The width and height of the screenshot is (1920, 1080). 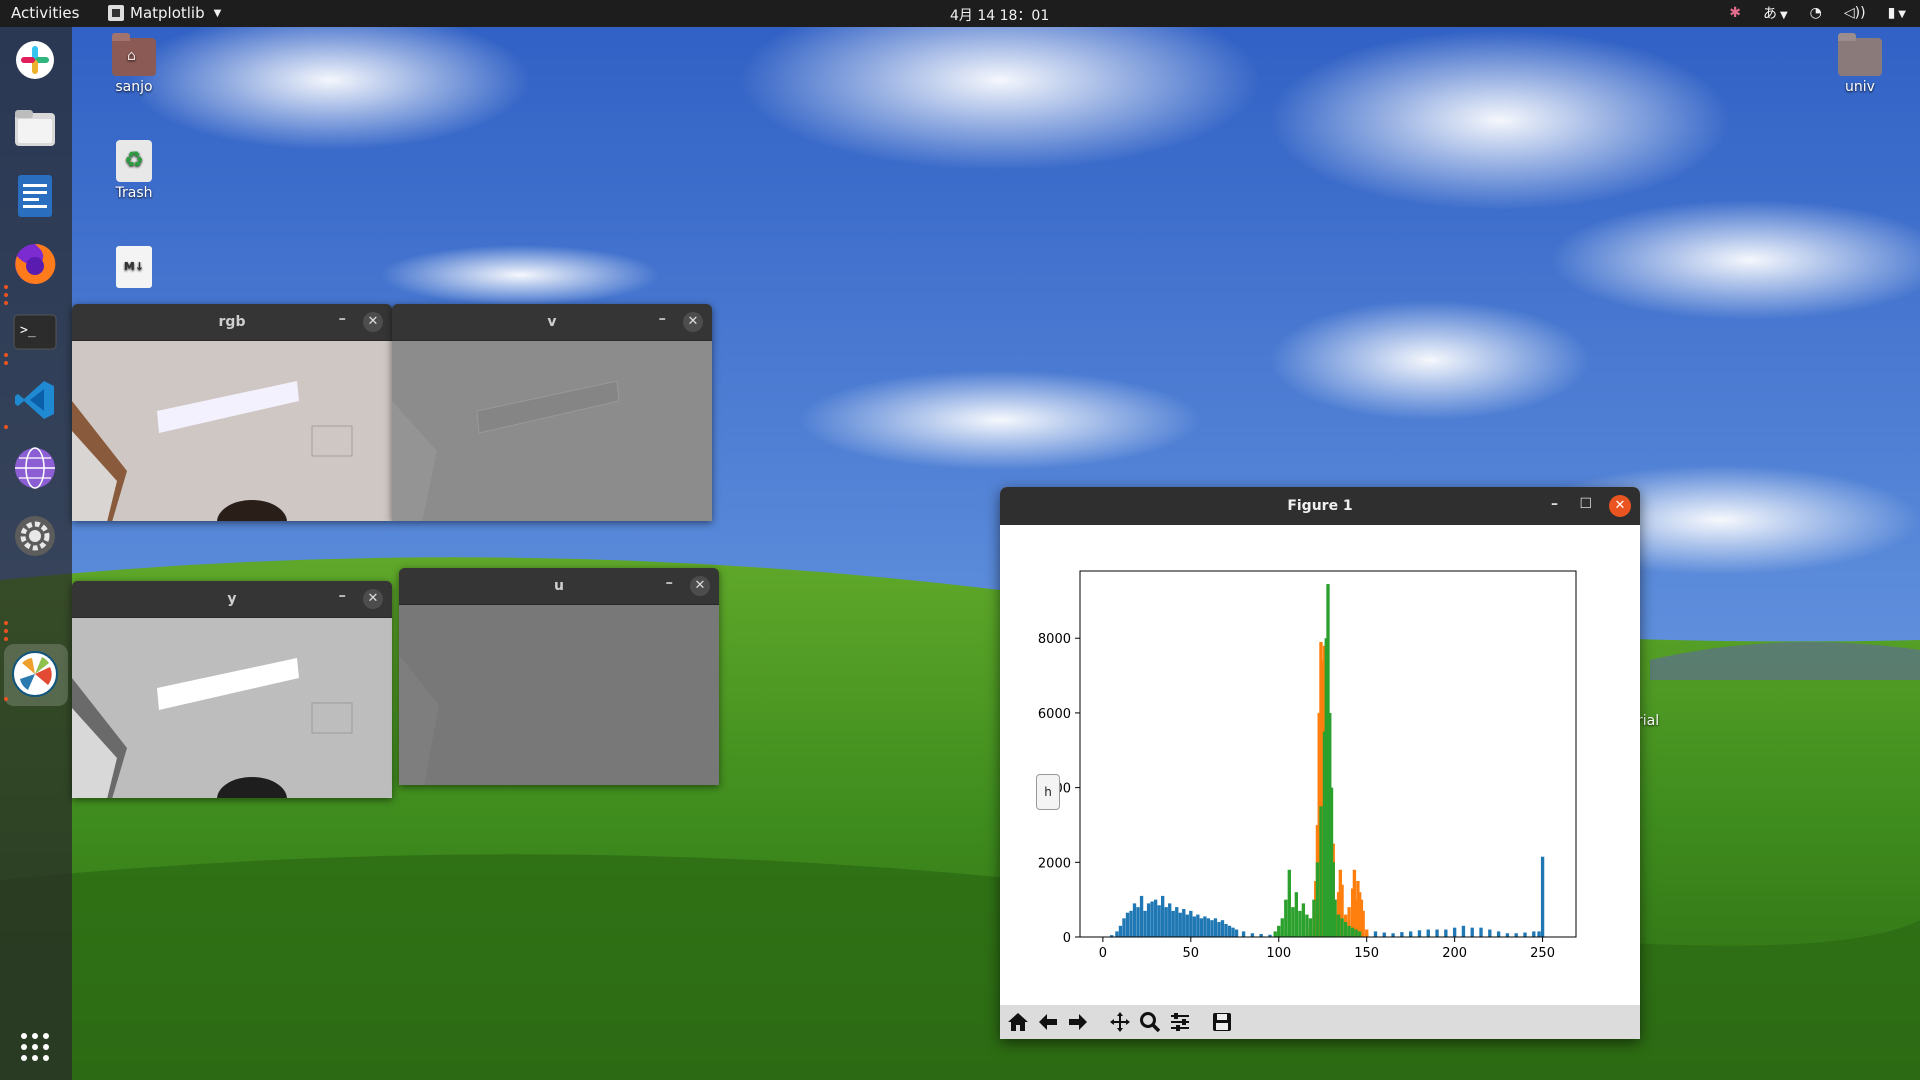 I want to click on show-apps-icon, so click(x=35, y=1047).